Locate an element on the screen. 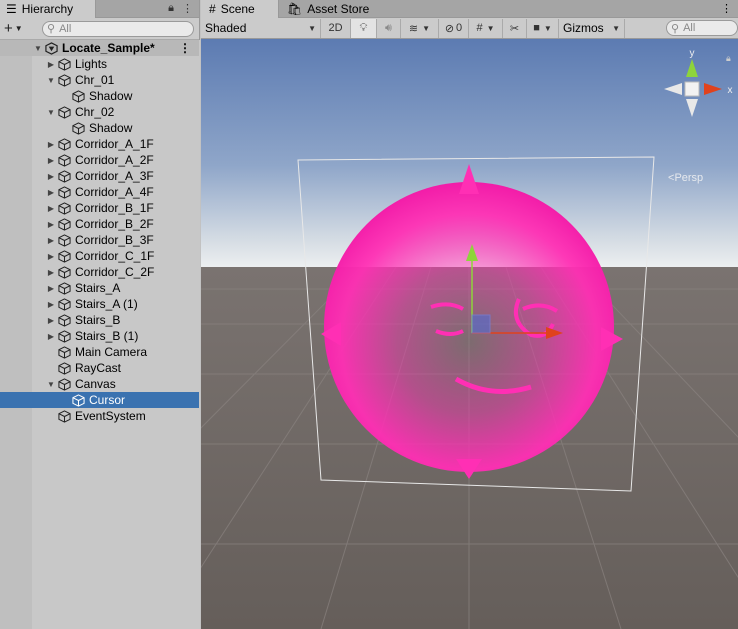 This screenshot has height=629, width=738. tab-scene: # Scene is located at coordinates (240, 9).